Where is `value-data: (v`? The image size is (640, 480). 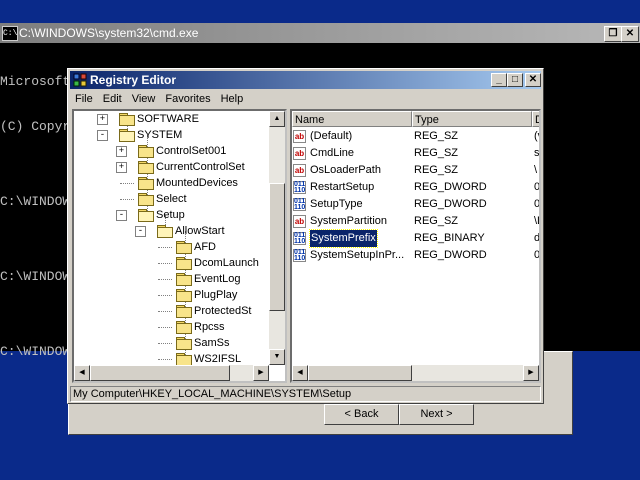 value-data: (v is located at coordinates (536, 136).